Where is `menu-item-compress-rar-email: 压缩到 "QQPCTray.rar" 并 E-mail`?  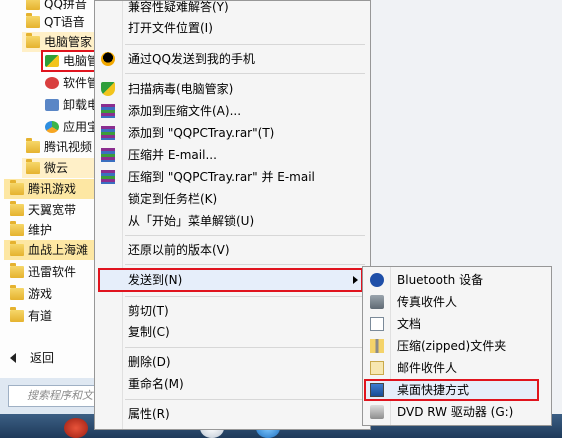 menu-item-compress-rar-email: 压缩到 "QQPCTray.rar" 并 E-mail is located at coordinates (232, 177).